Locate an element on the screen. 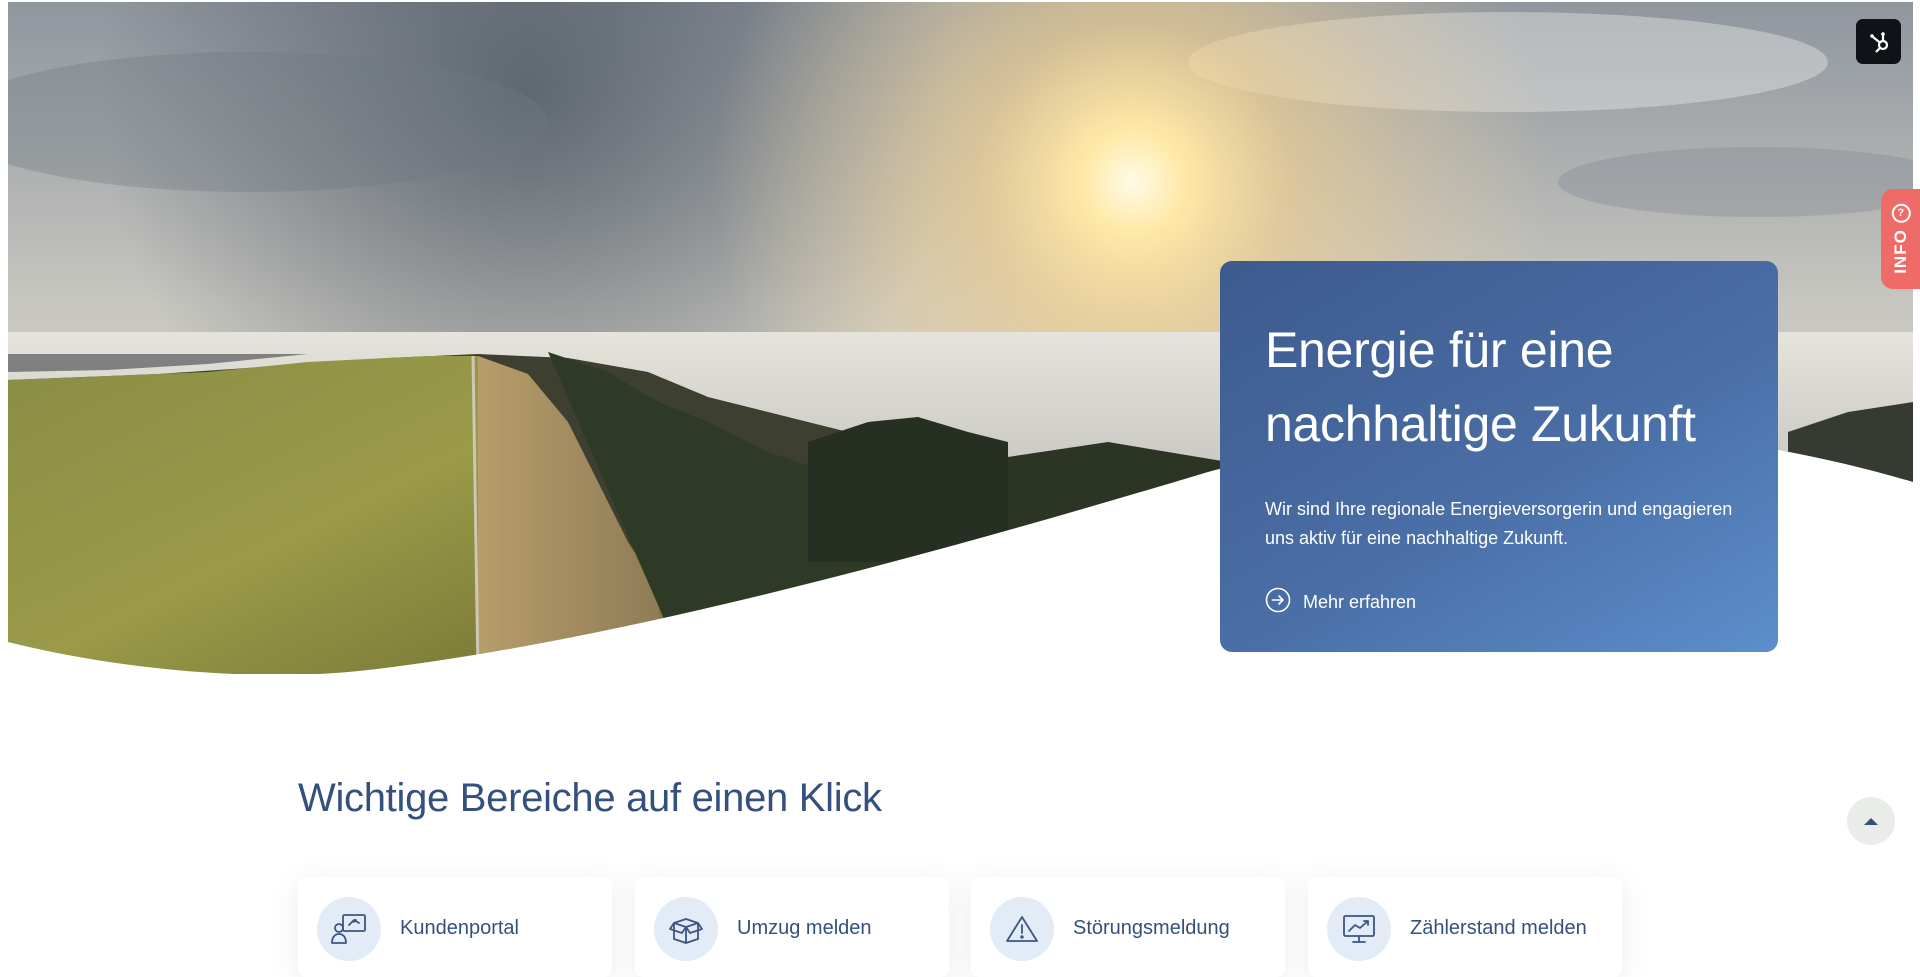  quicklink-label: Umzug melden is located at coordinates (804, 928).